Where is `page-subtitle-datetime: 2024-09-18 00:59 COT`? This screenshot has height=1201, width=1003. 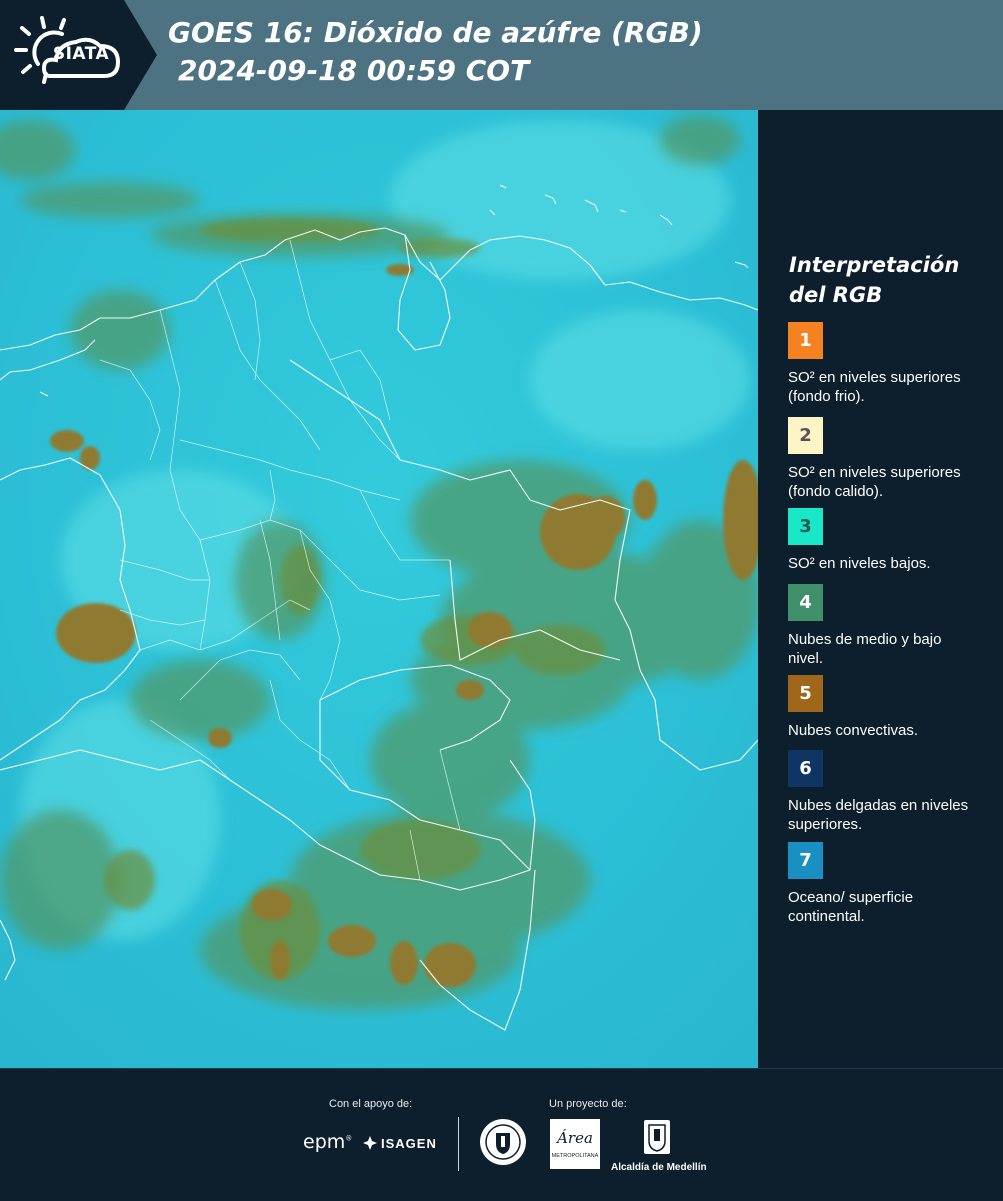 page-subtitle-datetime: 2024-09-18 00:59 COT is located at coordinates (354, 70).